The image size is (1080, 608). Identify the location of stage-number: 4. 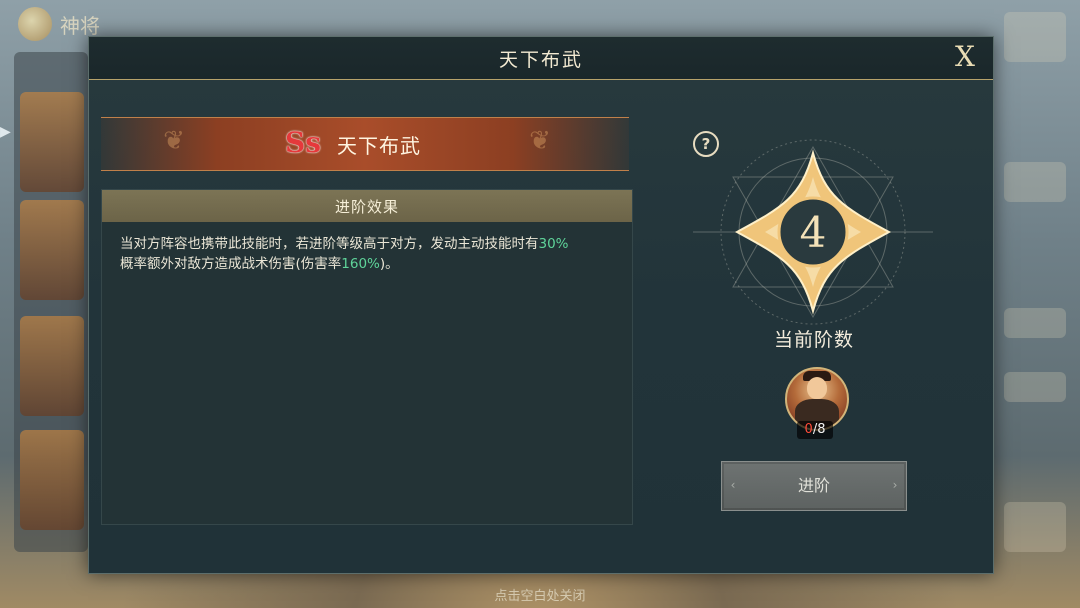
(813, 232).